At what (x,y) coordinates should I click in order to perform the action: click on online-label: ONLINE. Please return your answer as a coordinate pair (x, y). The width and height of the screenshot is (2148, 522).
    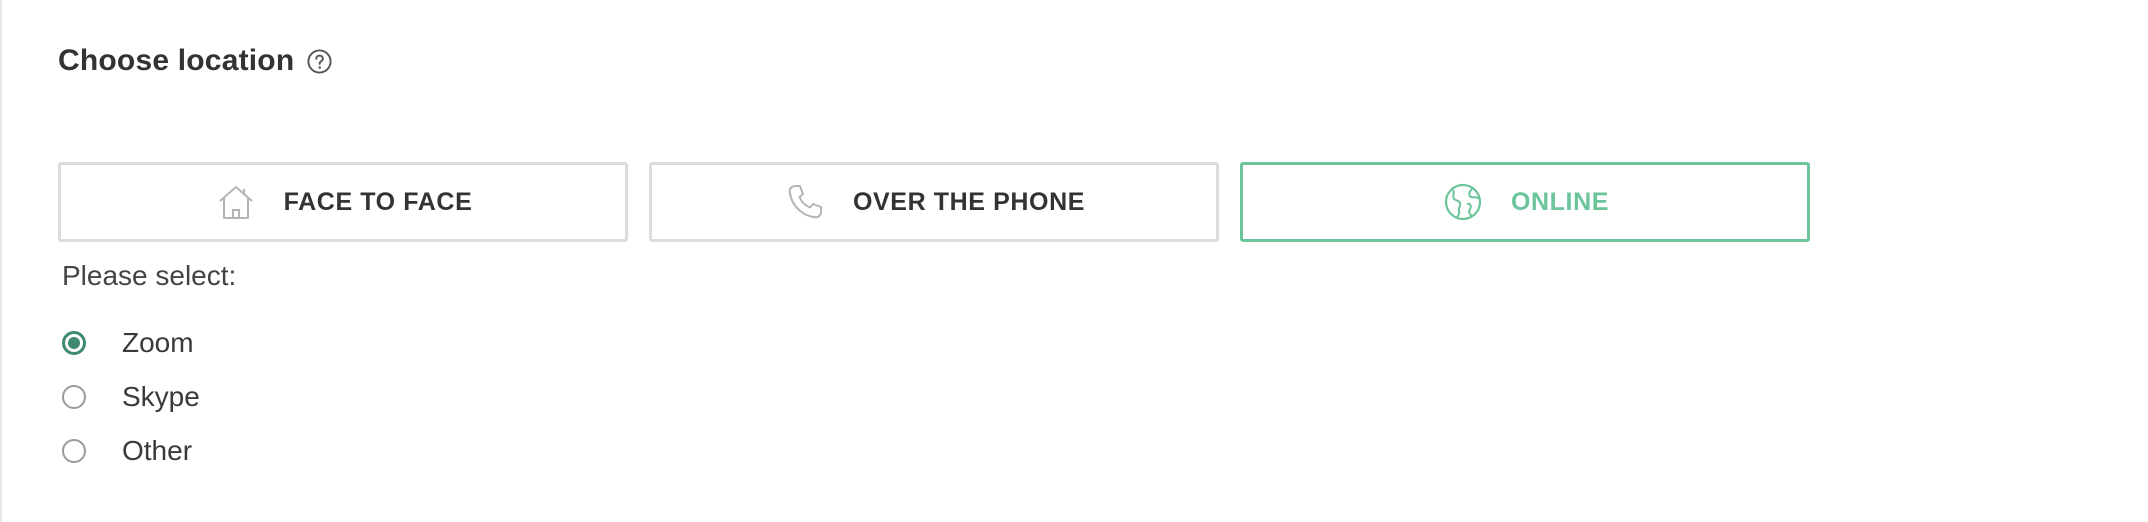
    Looking at the image, I should click on (1560, 201).